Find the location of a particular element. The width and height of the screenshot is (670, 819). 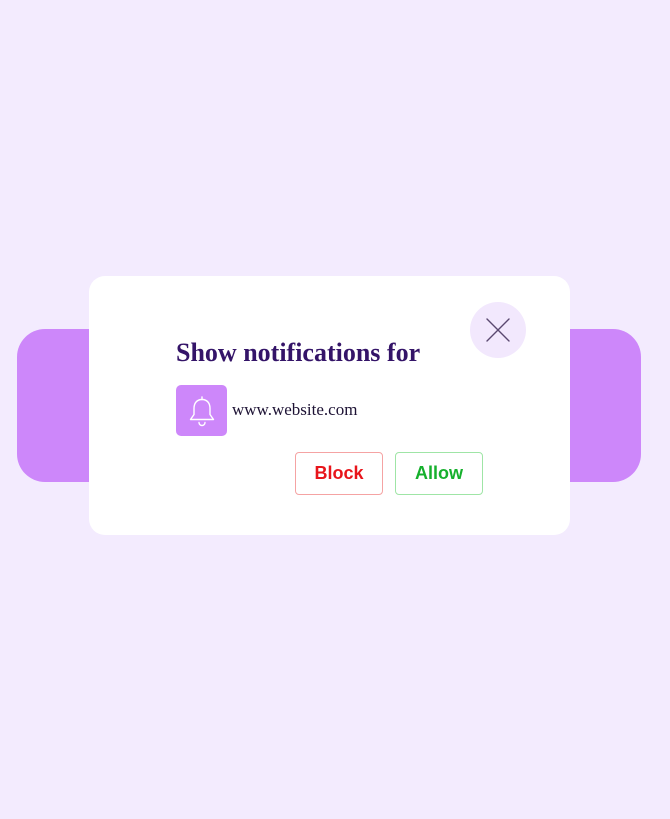

allow-button: Allow is located at coordinates (439, 473).